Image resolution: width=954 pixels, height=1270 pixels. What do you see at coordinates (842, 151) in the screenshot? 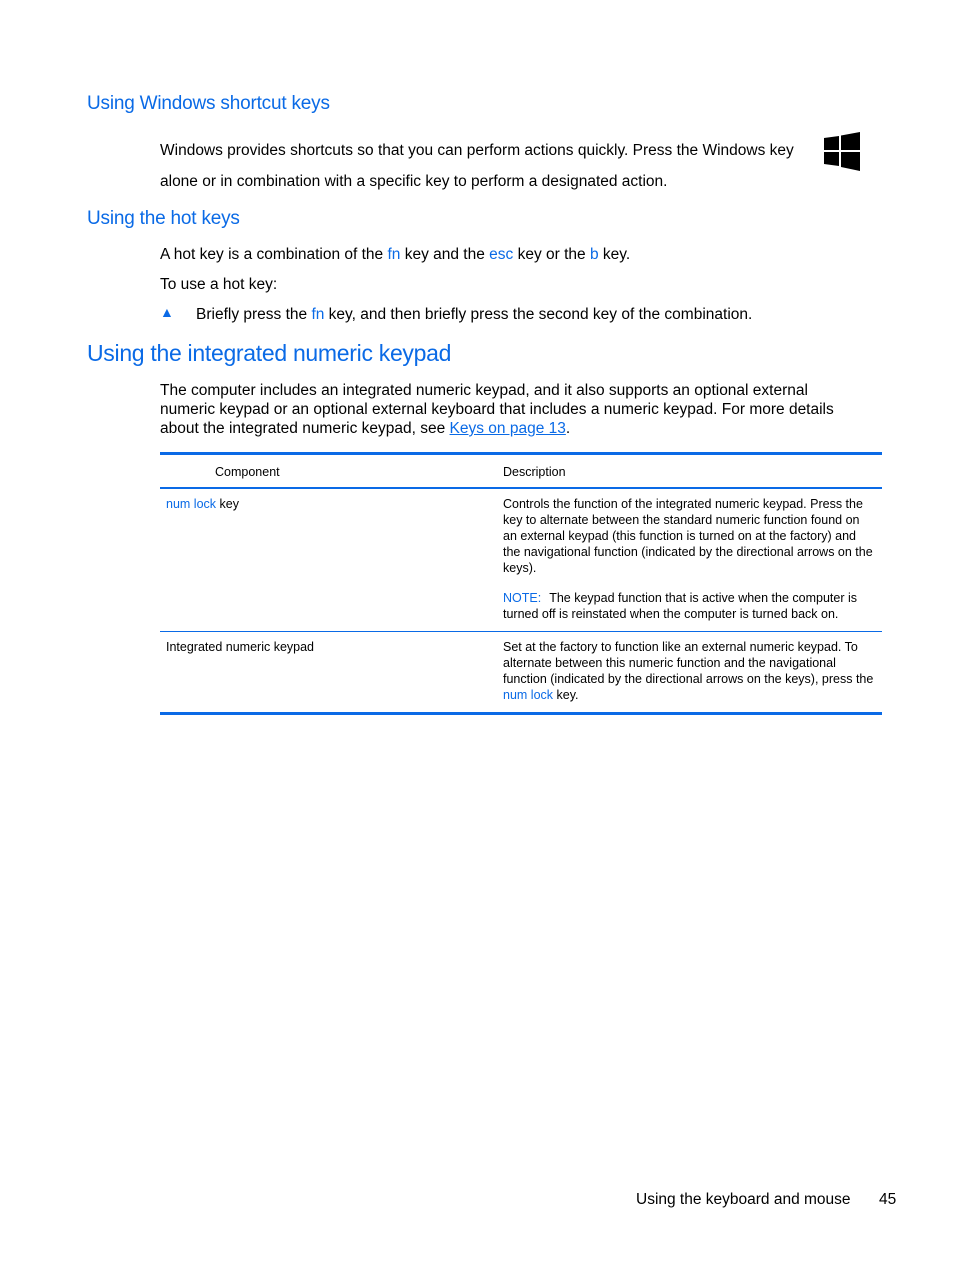
I see `windows-logo-icon` at bounding box center [842, 151].